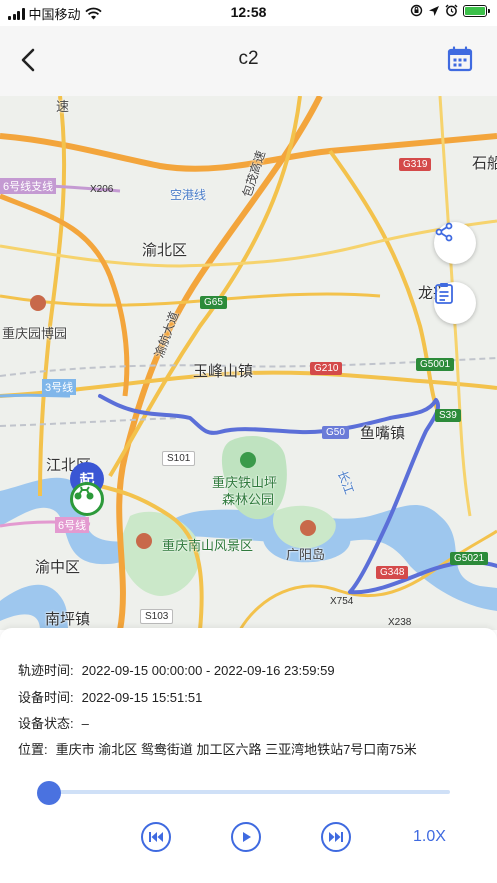 The image size is (497, 883). Describe the element at coordinates (484, 163) in the screenshot. I see `map-label-shi: 石船` at that location.